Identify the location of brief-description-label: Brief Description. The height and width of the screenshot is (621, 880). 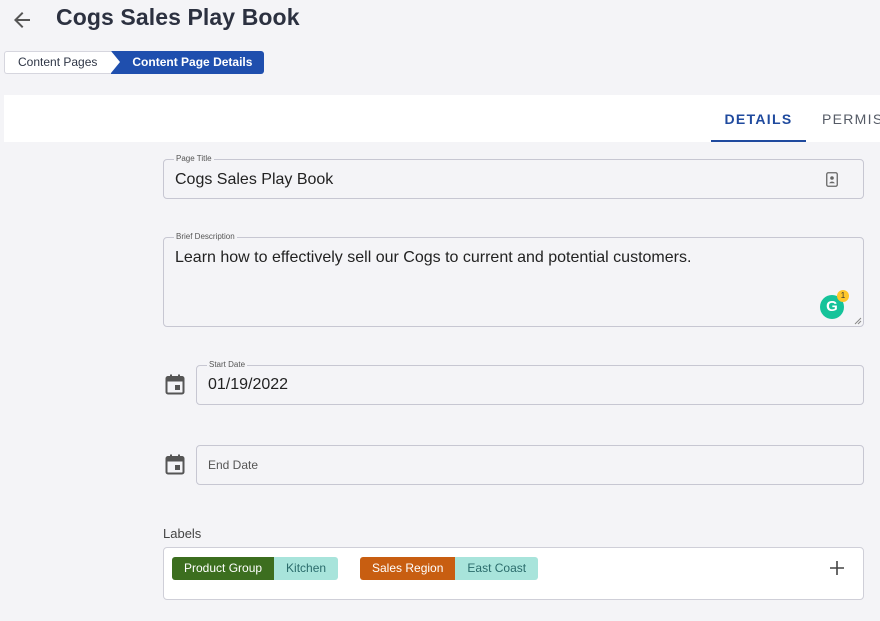
(205, 237).